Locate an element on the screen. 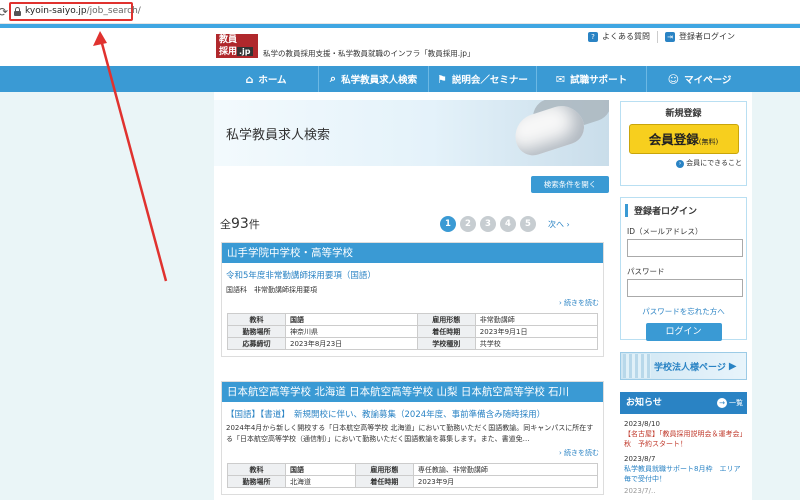 The image size is (800, 500). logo-line1: 教員 is located at coordinates (228, 40).